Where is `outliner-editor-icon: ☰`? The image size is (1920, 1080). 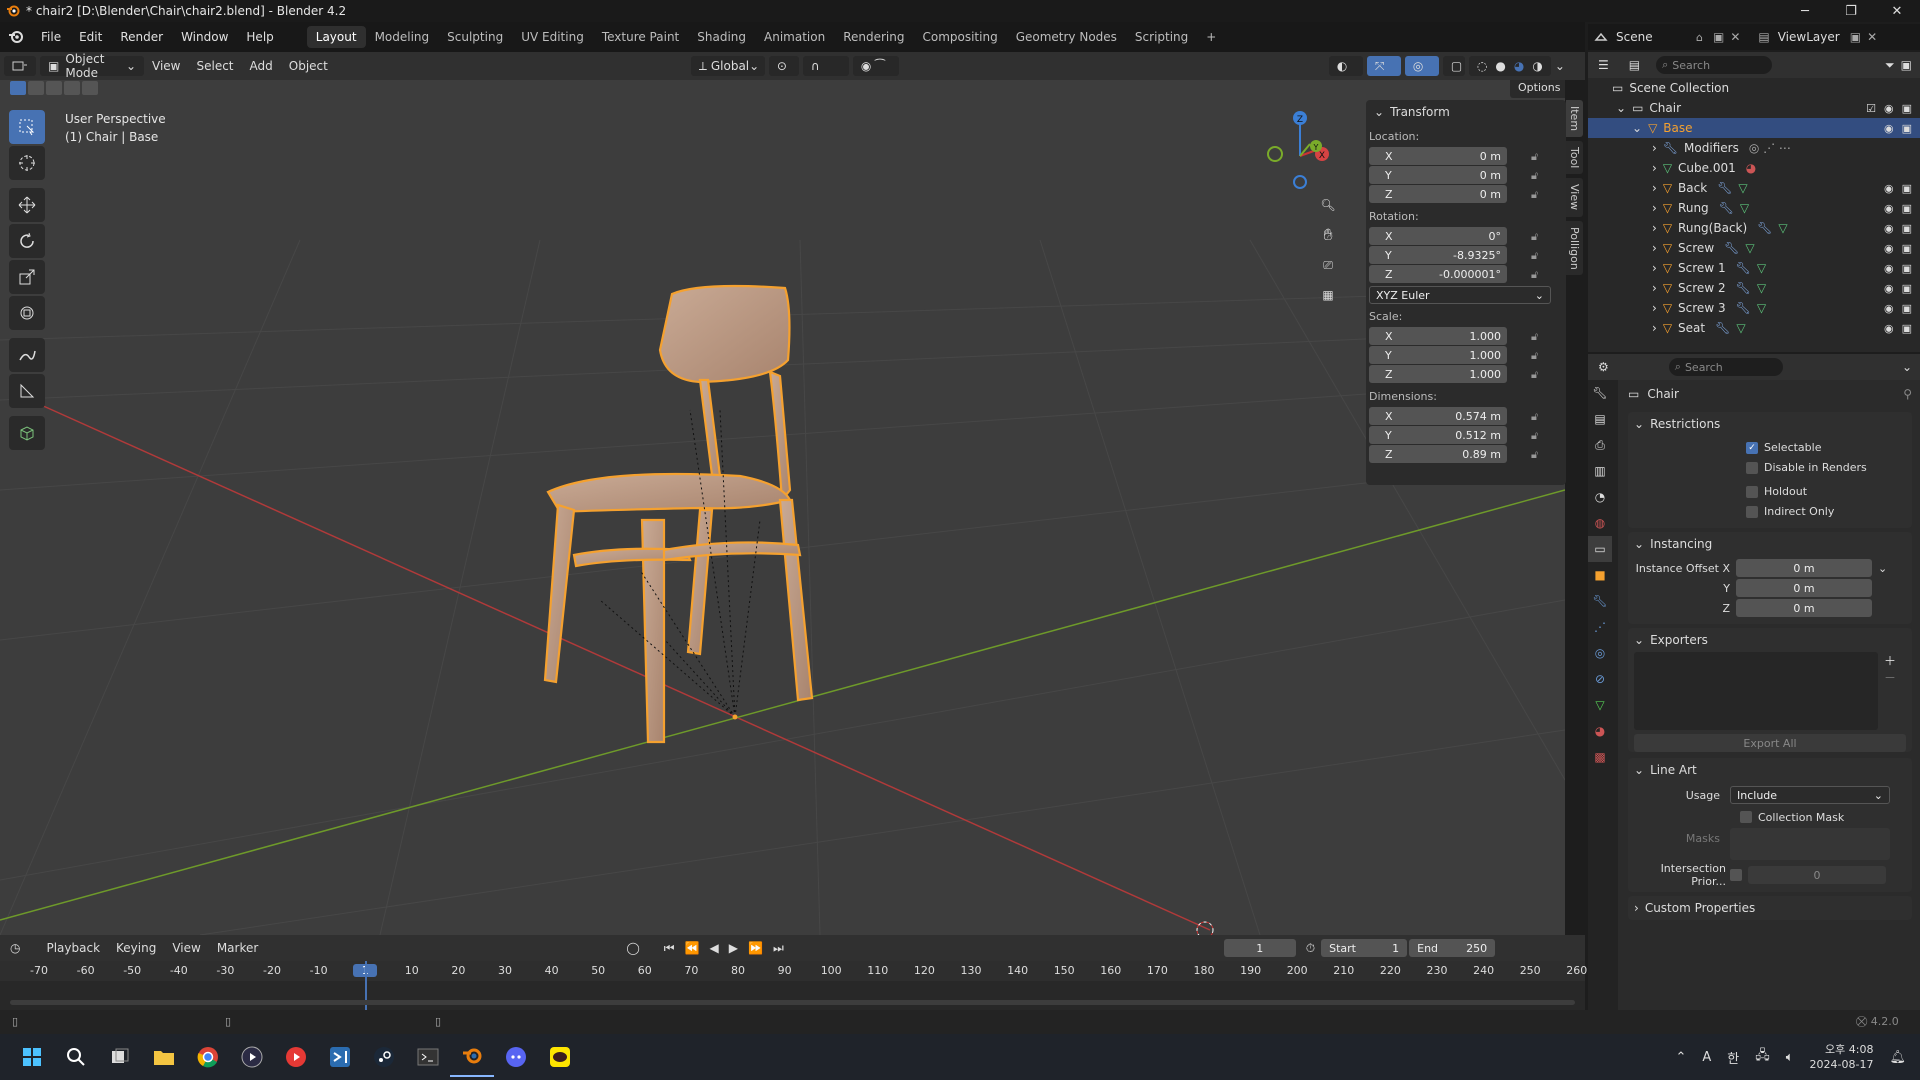 outliner-editor-icon: ☰ is located at coordinates (1603, 65).